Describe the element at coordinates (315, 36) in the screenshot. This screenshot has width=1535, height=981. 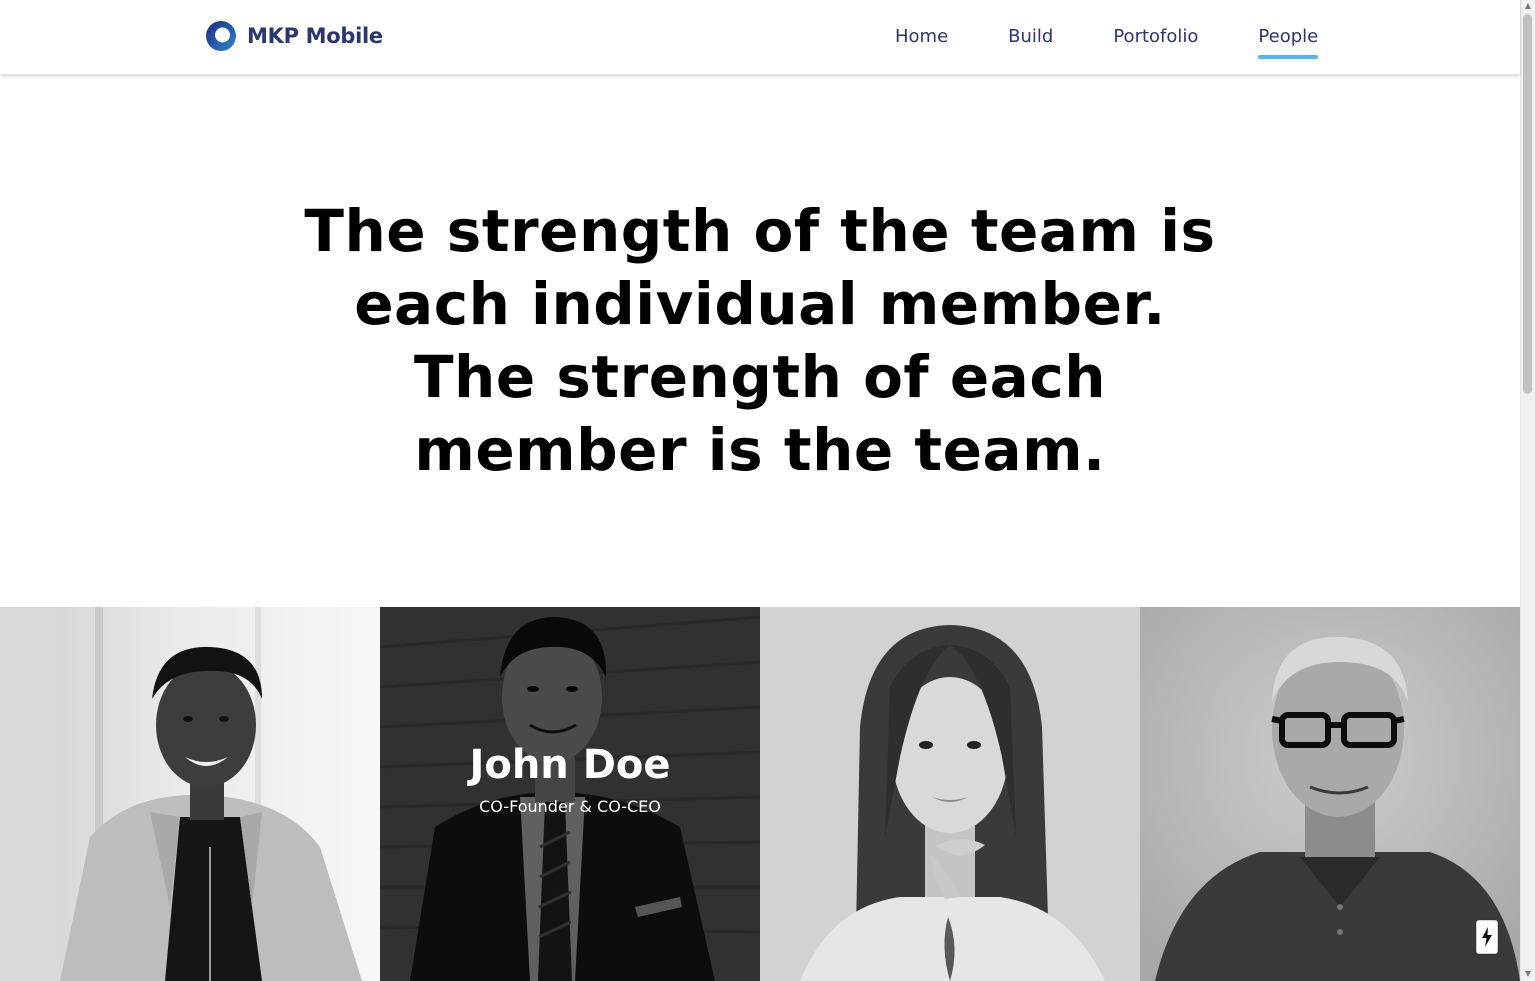
I see `brand-name: MKP Mobile` at that location.